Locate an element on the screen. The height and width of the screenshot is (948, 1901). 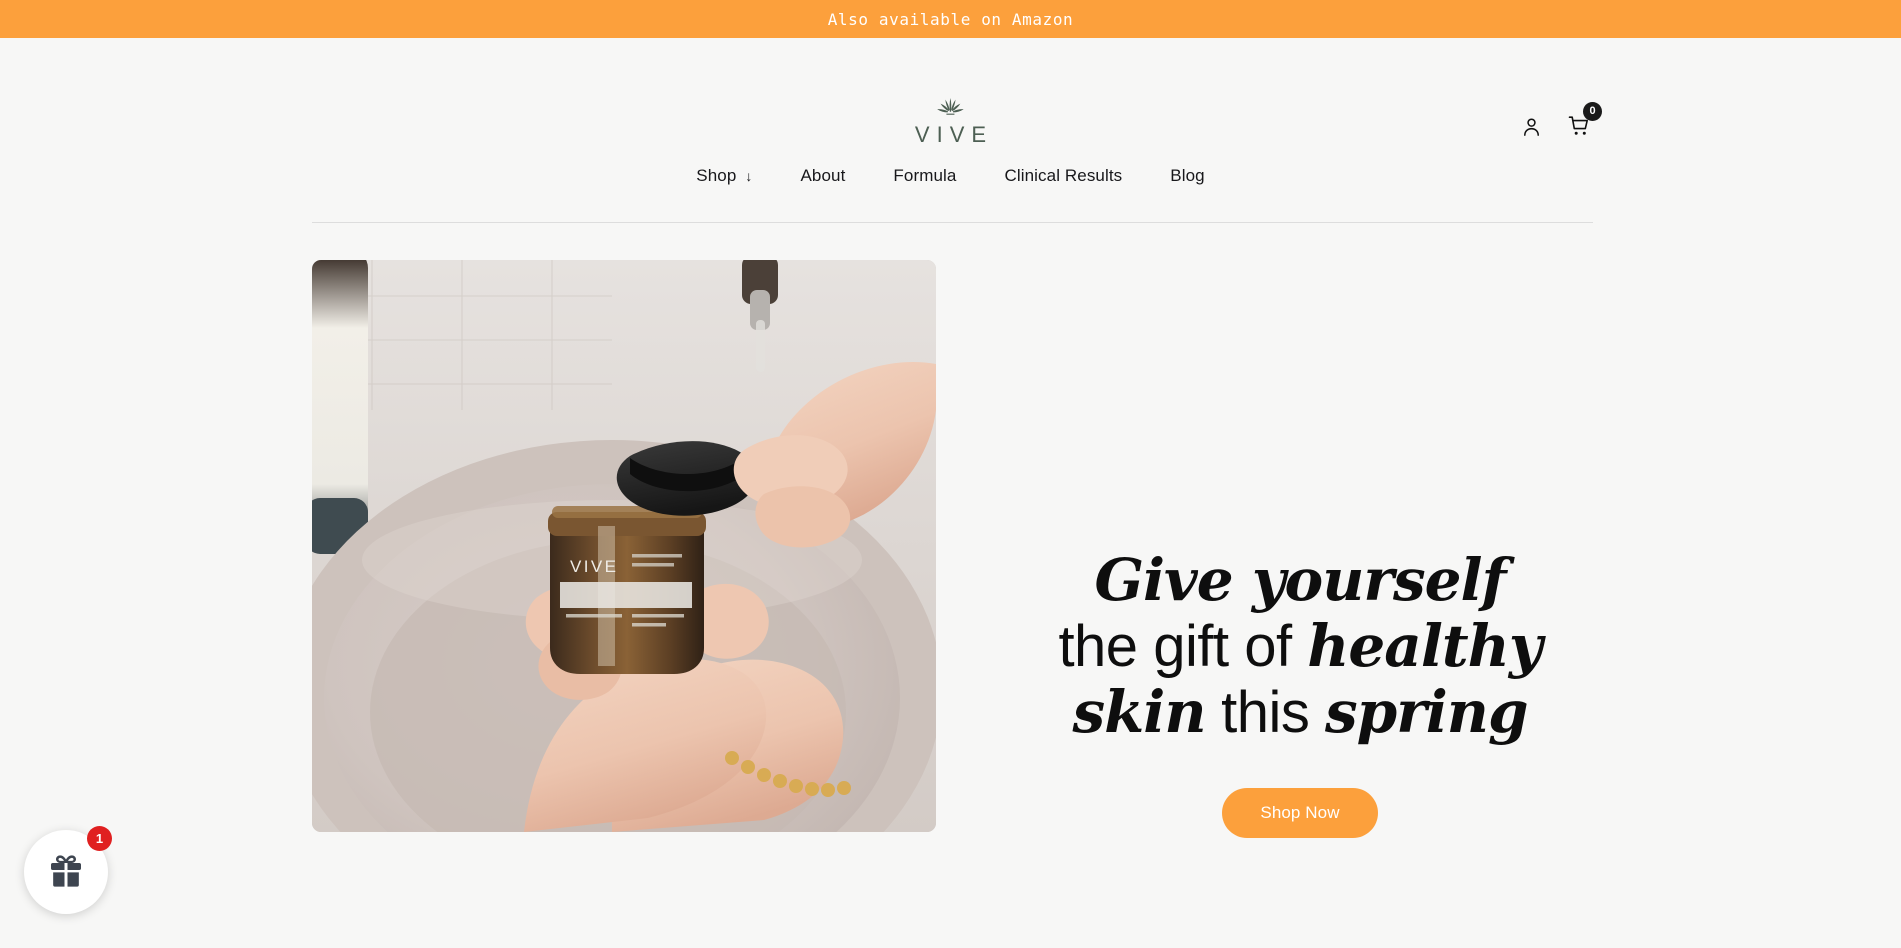
gift-box-icon is located at coordinates (66, 872).